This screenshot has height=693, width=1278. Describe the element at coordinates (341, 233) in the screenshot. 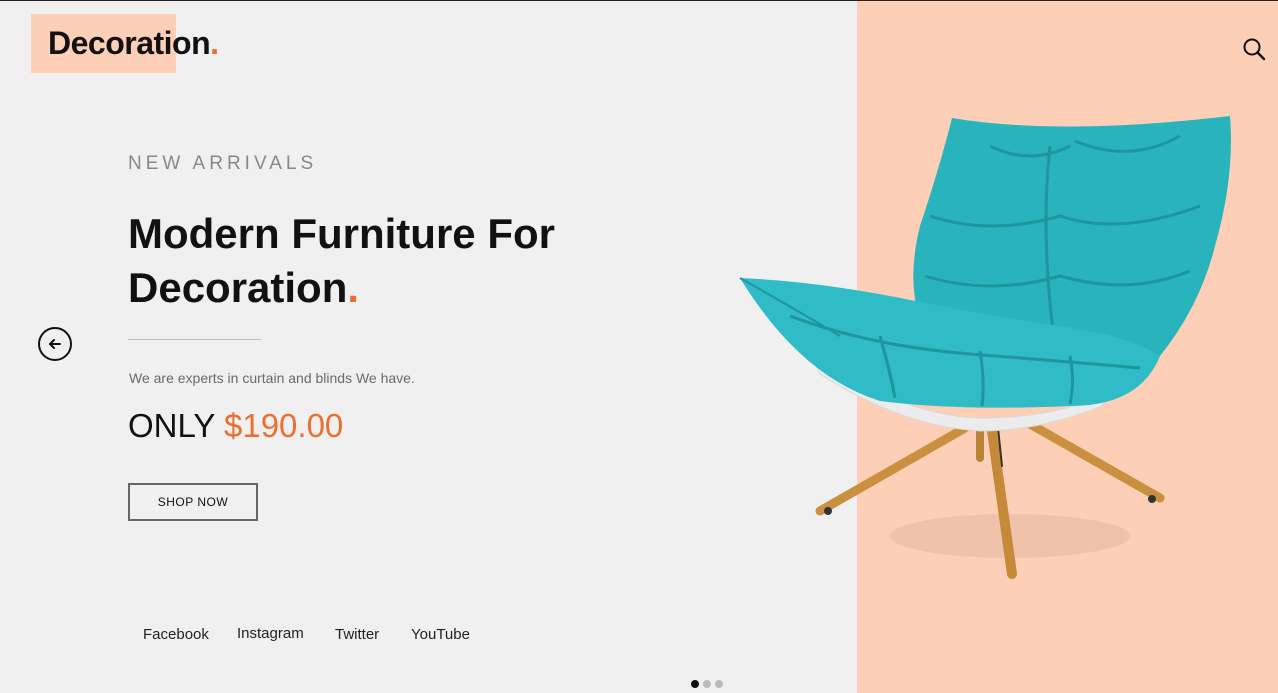

I see `hero-title-line1: Modern Furniture For` at that location.